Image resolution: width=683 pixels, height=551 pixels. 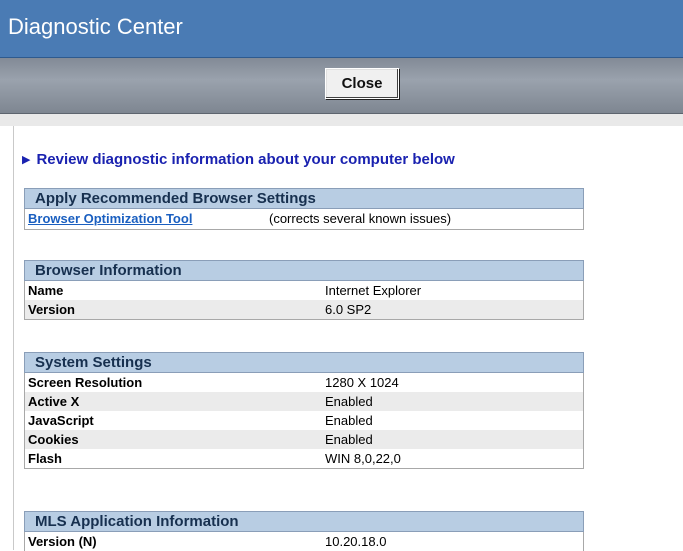 I want to click on row-label: Flash, so click(x=45, y=458).